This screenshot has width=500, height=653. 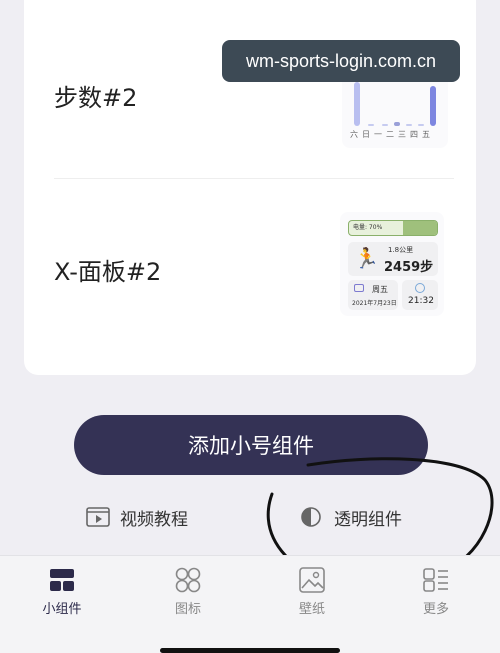 What do you see at coordinates (98, 517) in the screenshot?
I see `video-icon` at bounding box center [98, 517].